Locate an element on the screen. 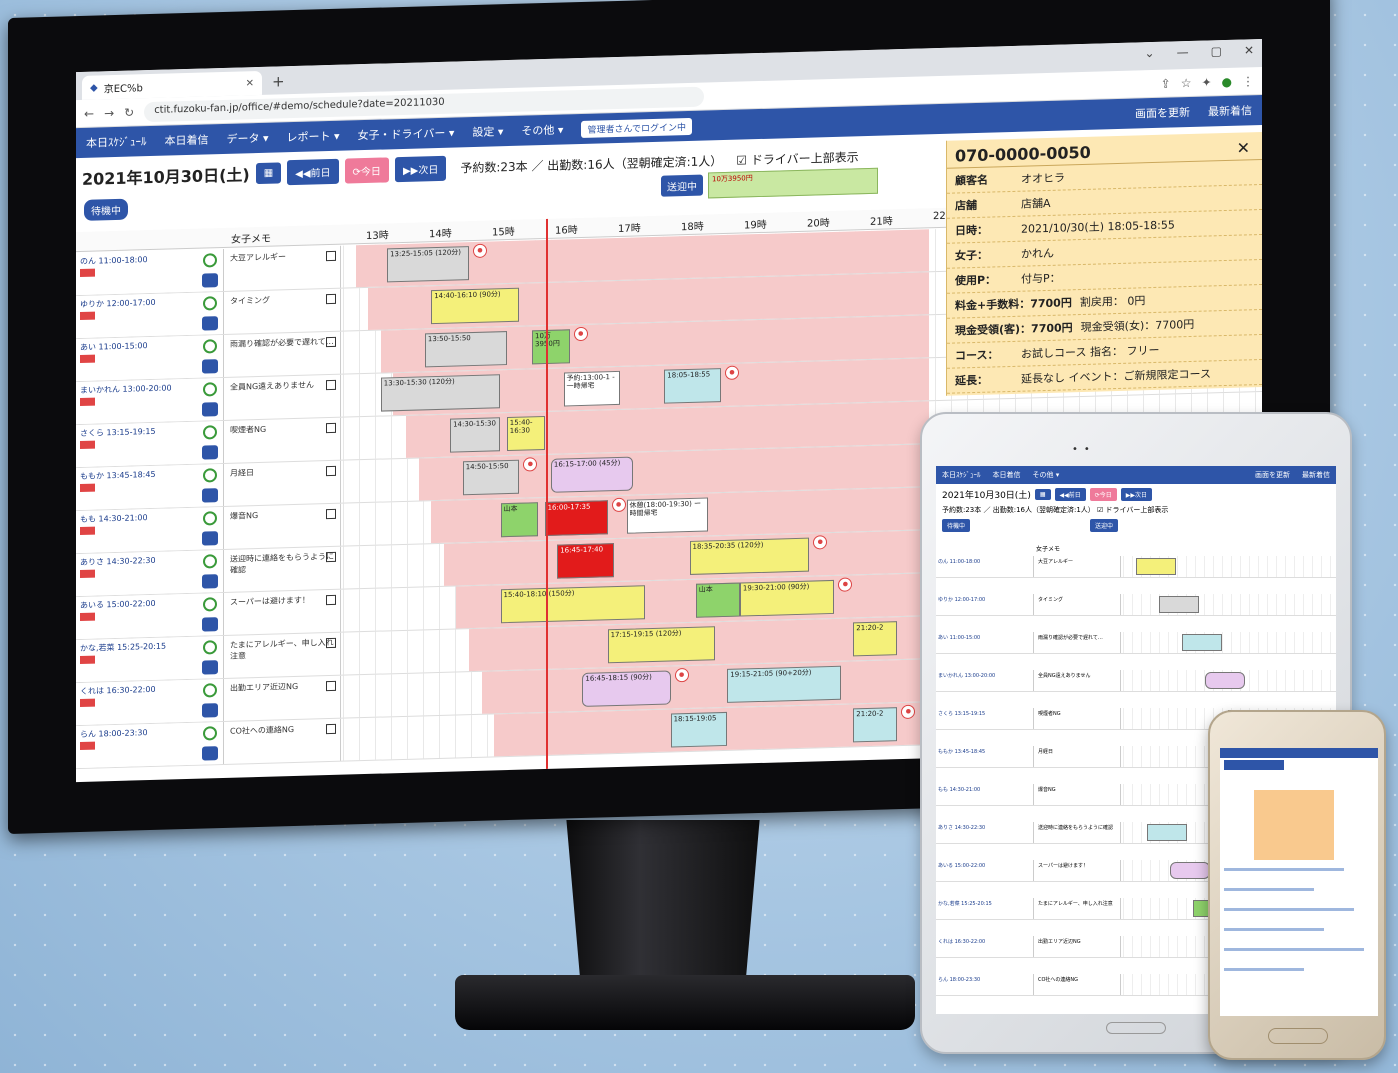  booking-block: 休憩(18:00-19:30) ー時間帰宅 is located at coordinates (667, 515).